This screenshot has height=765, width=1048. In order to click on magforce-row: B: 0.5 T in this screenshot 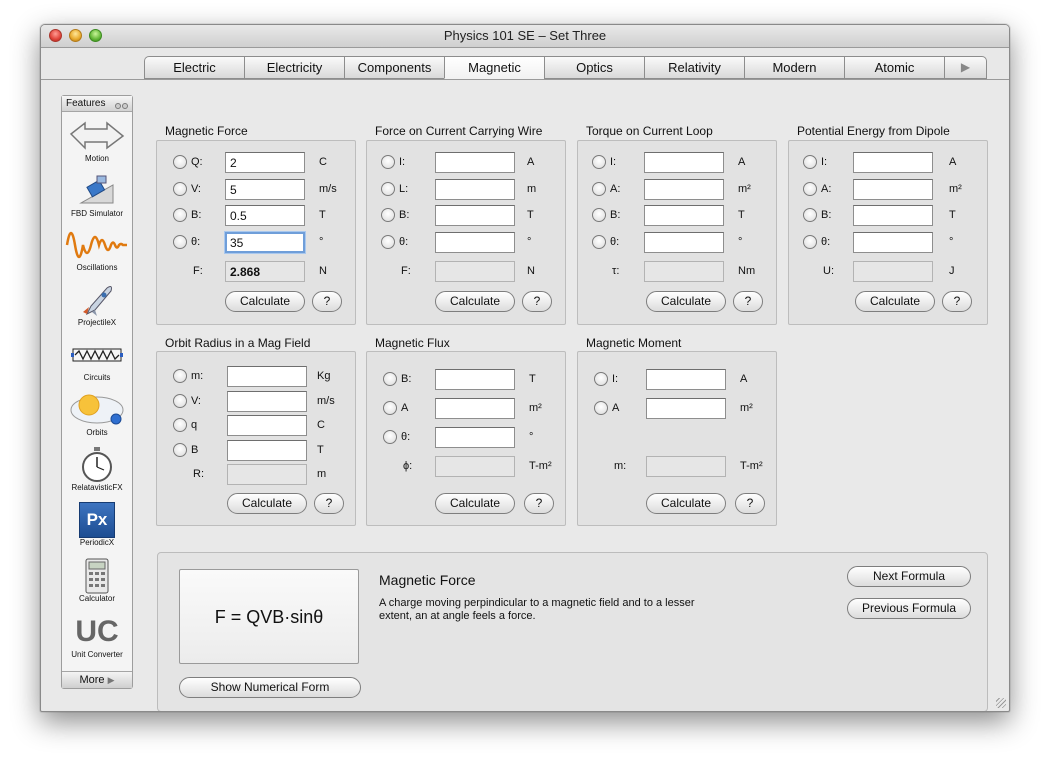, I will do `click(257, 216)`.